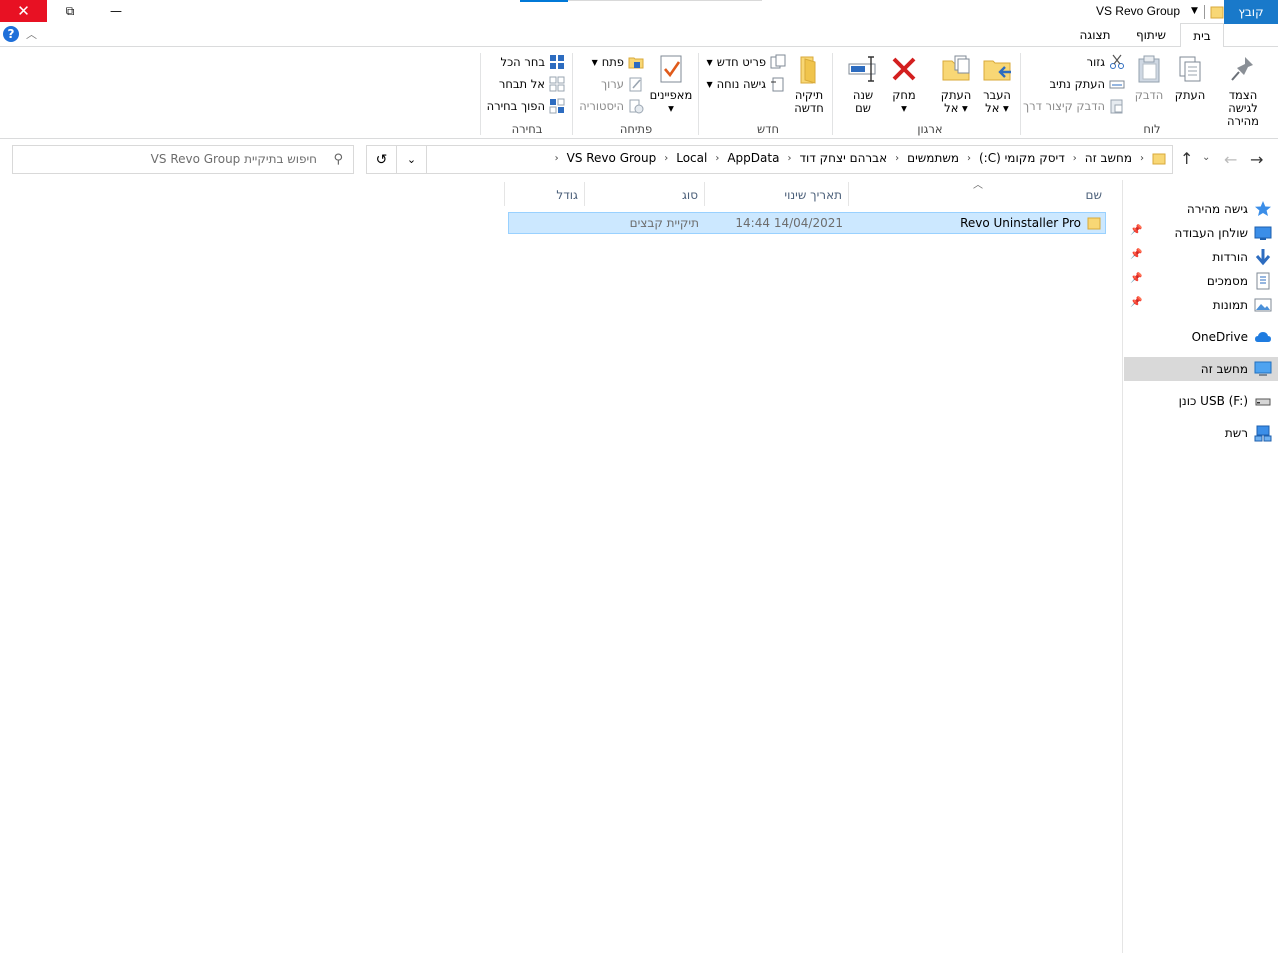 The image size is (1278, 953). I want to click on copy-to-button: העתק אל ▾, so click(956, 84).